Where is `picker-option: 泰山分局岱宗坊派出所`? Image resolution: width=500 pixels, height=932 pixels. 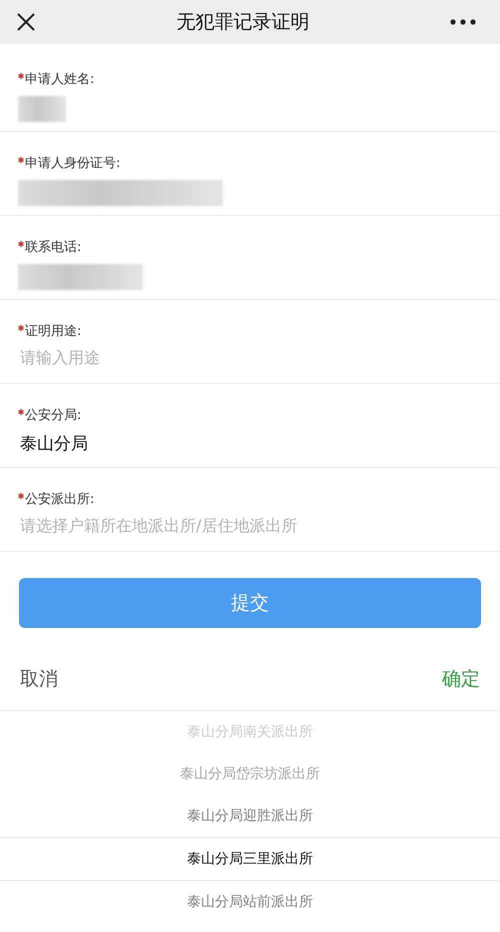 picker-option: 泰山分局岱宗坊派出所 is located at coordinates (250, 774).